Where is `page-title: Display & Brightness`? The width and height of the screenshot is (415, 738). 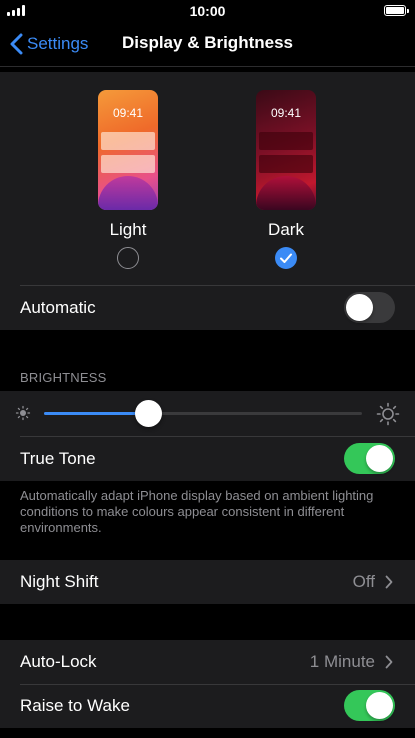 page-title: Display & Brightness is located at coordinates (207, 42).